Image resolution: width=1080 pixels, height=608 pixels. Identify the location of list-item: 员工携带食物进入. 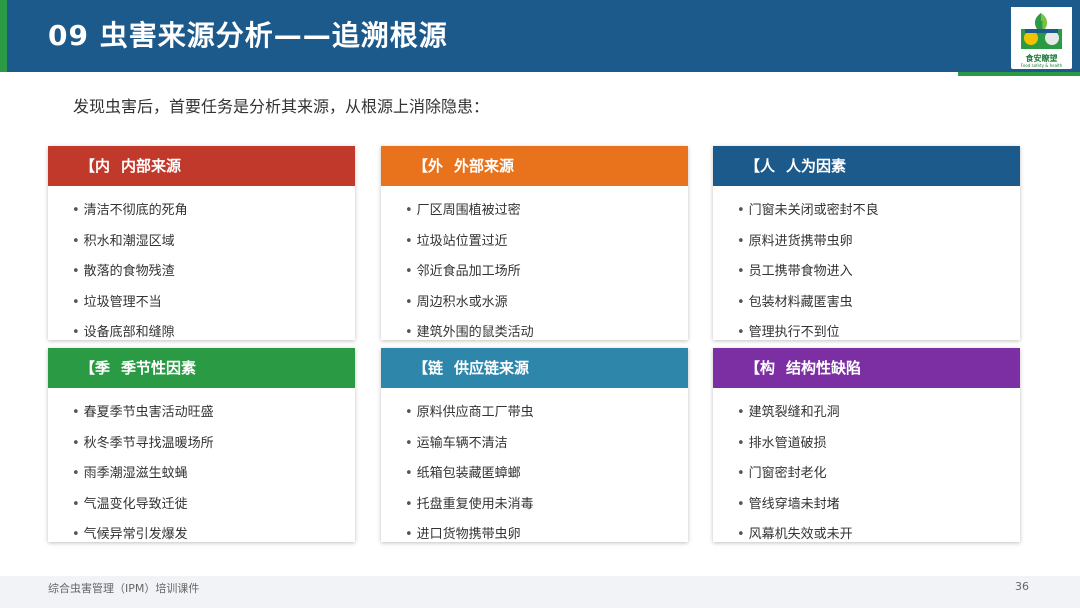
(808, 278).